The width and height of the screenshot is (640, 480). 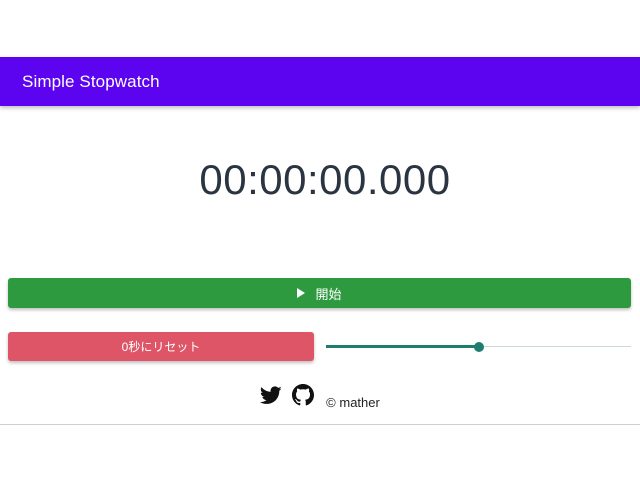 I want to click on timer-display: 00:00:00.000, so click(x=325, y=179).